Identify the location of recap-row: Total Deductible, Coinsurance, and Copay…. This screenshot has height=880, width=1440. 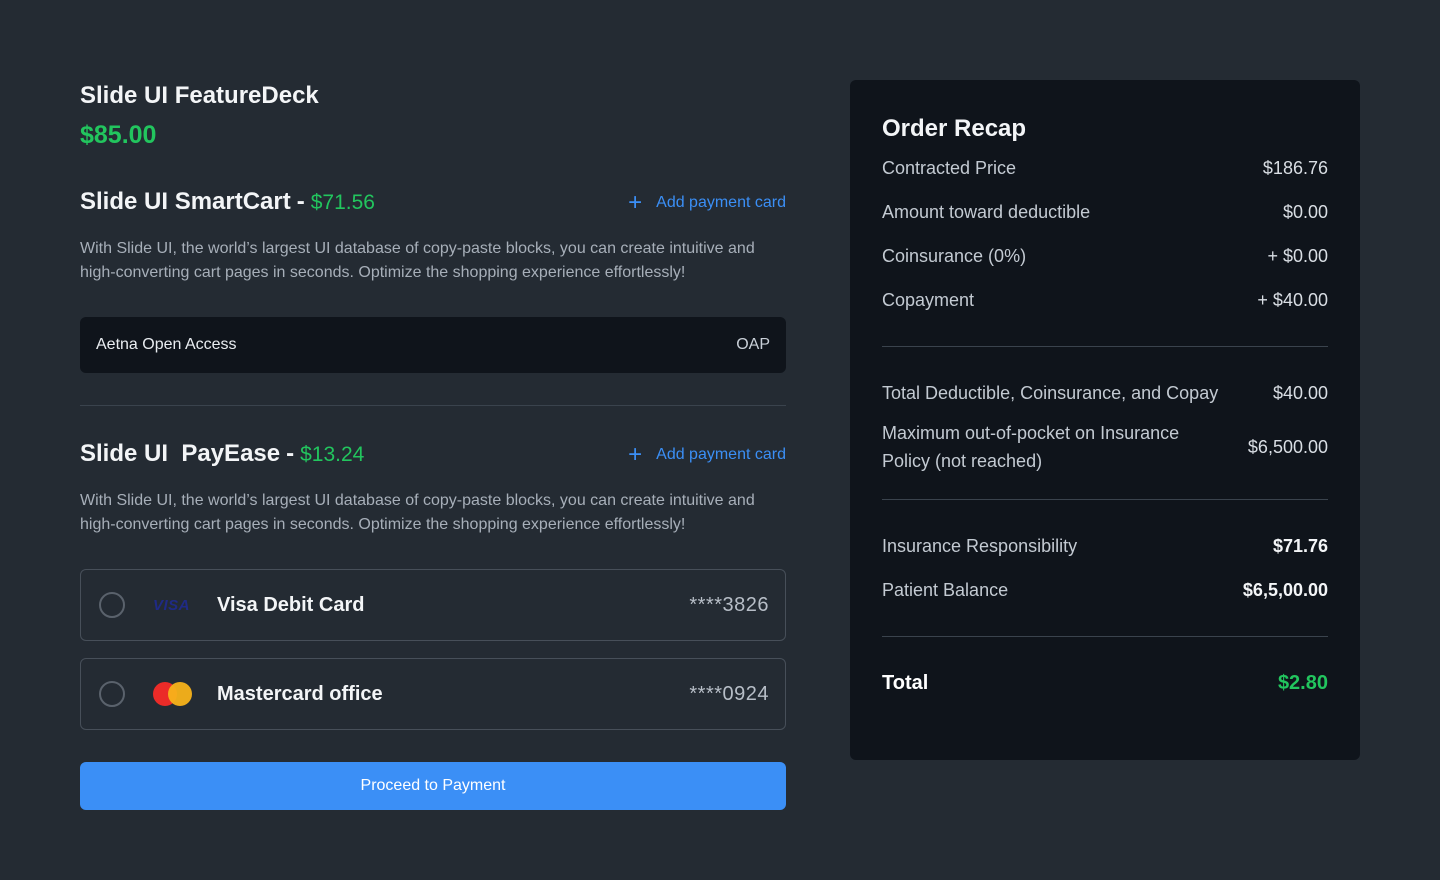
(1105, 393).